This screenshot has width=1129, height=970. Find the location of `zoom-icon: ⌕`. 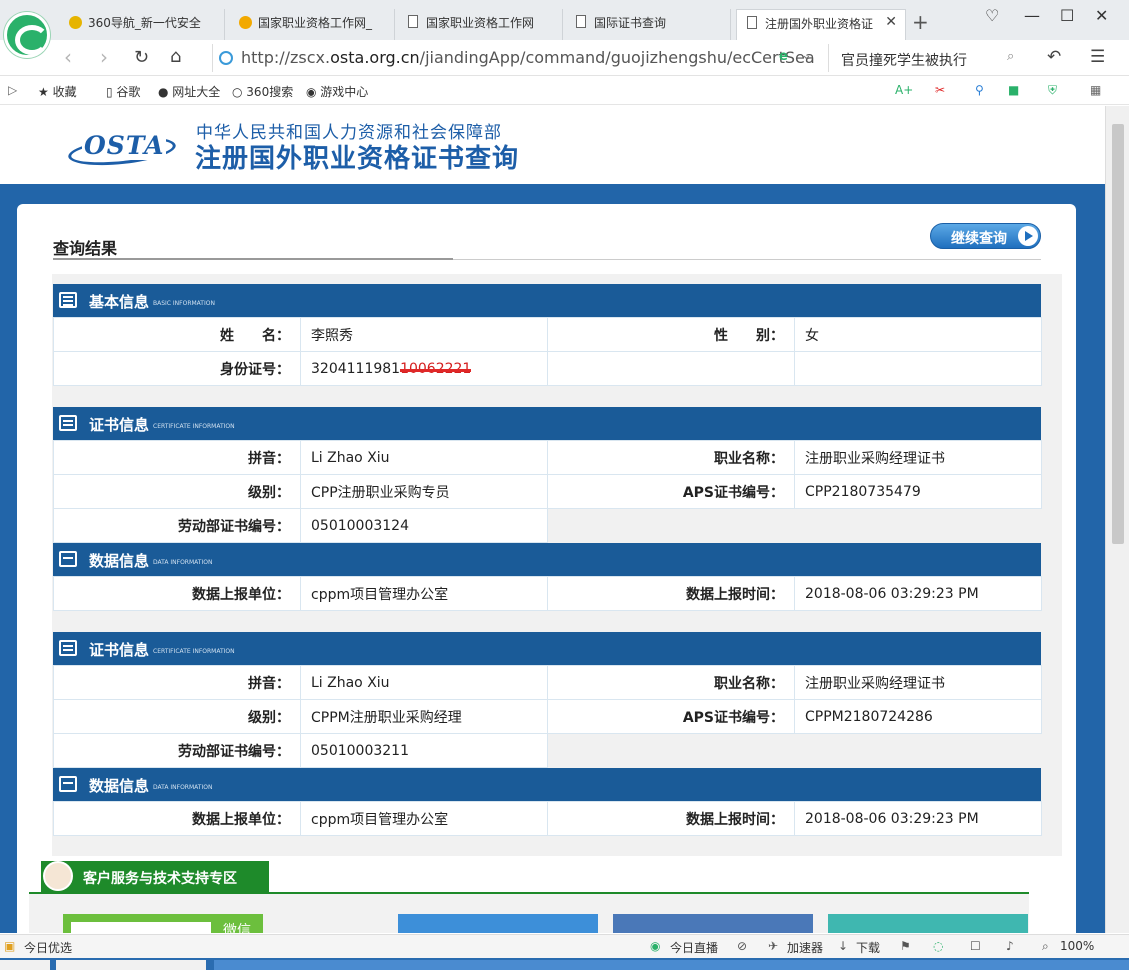

zoom-icon: ⌕ is located at coordinates (1045, 946).